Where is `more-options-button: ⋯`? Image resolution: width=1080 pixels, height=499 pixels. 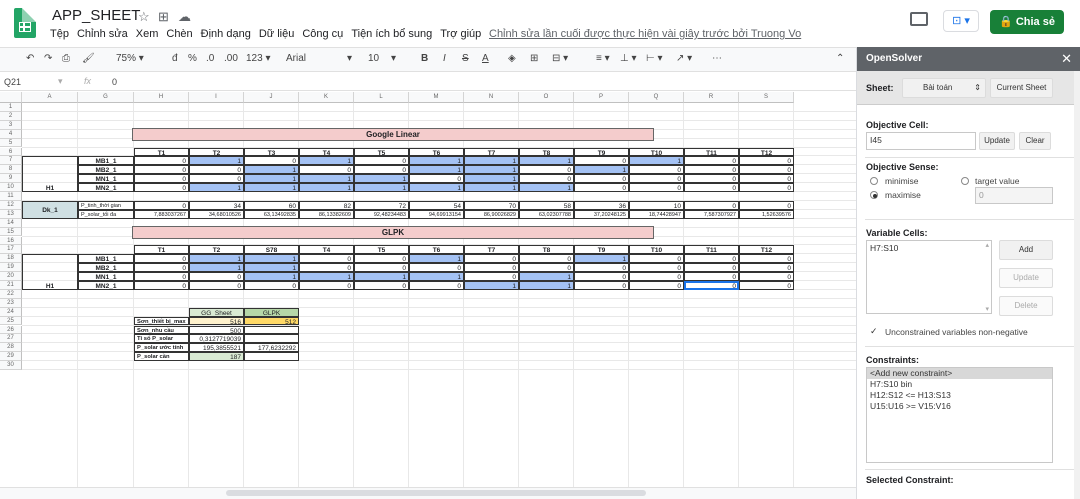 more-options-button: ⋯ is located at coordinates (717, 58).